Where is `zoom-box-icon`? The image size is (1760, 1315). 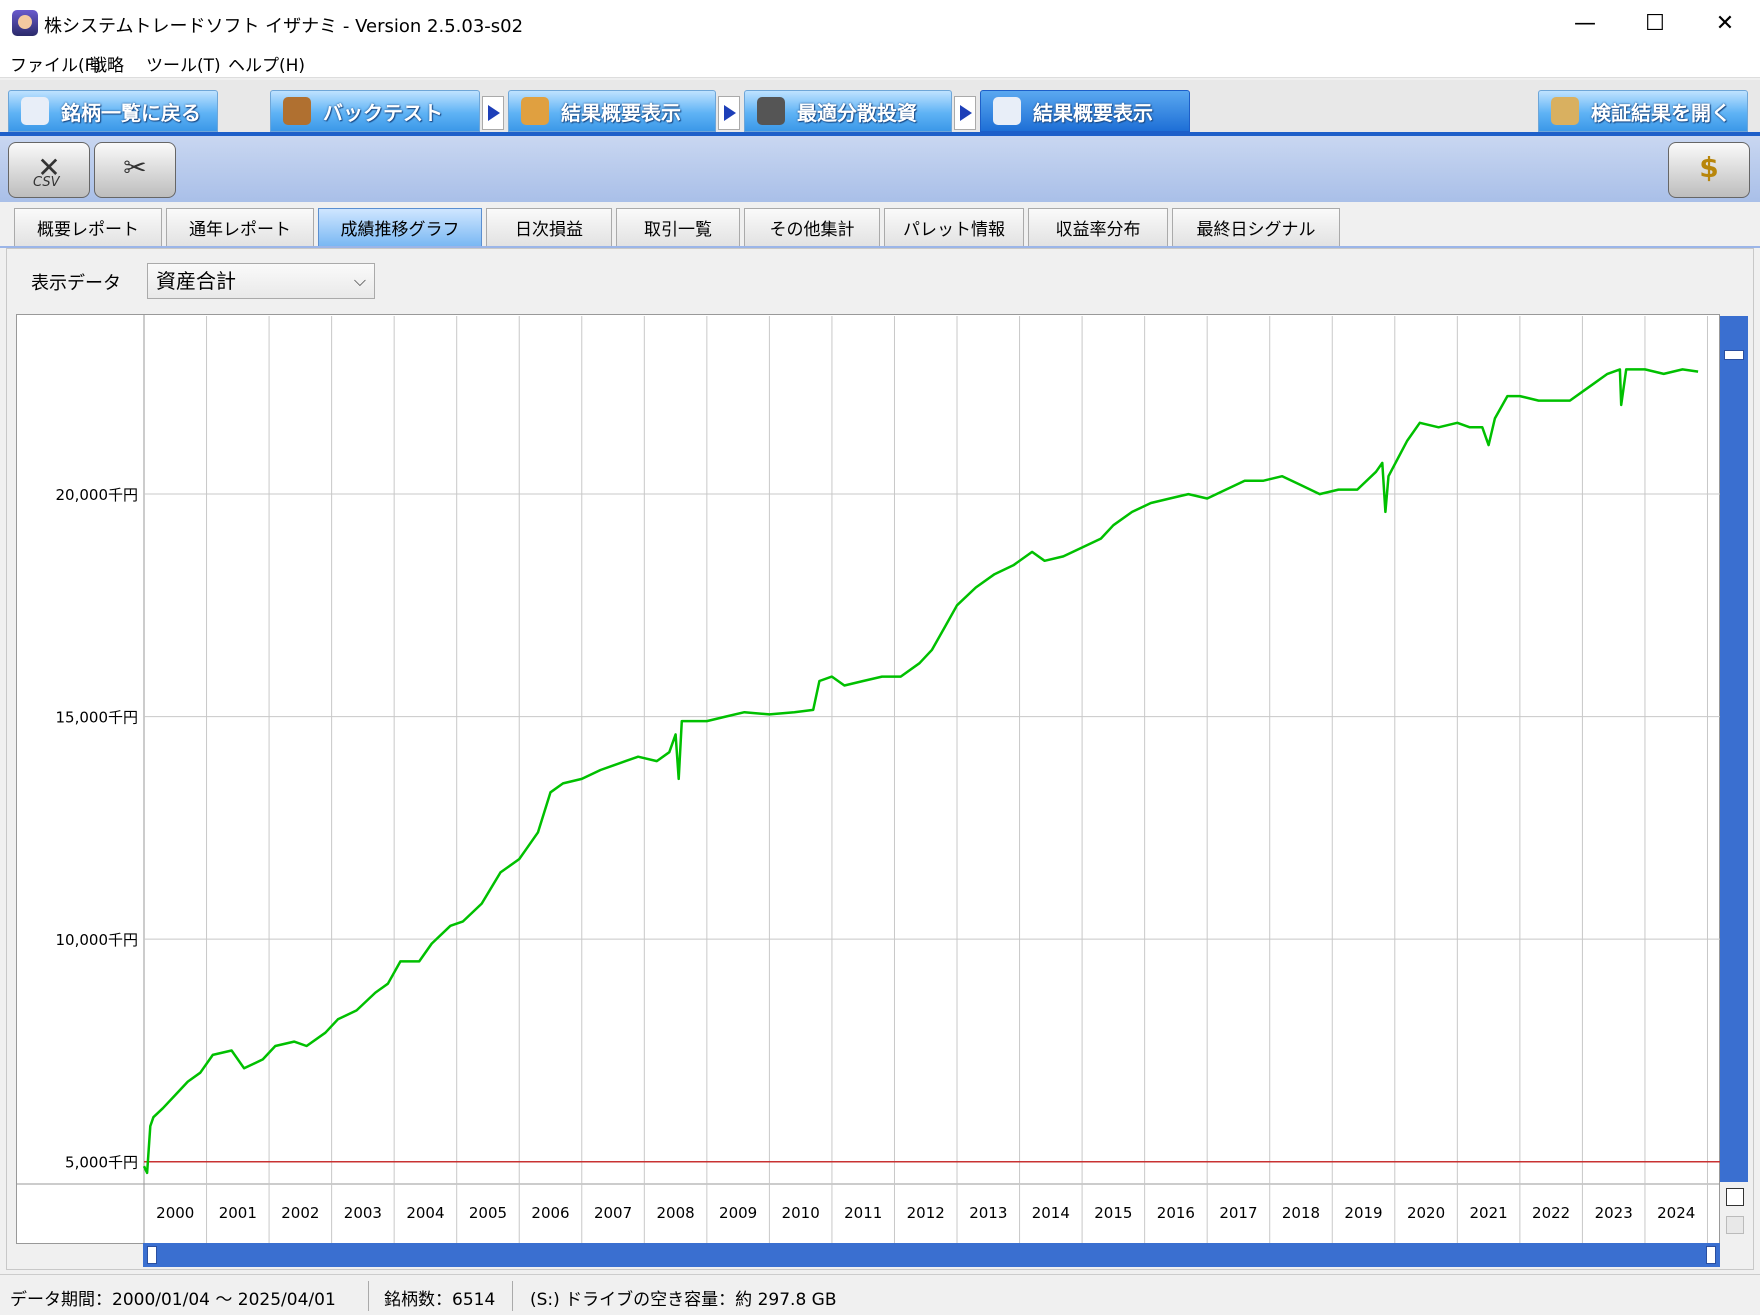 zoom-box-icon is located at coordinates (1735, 1197).